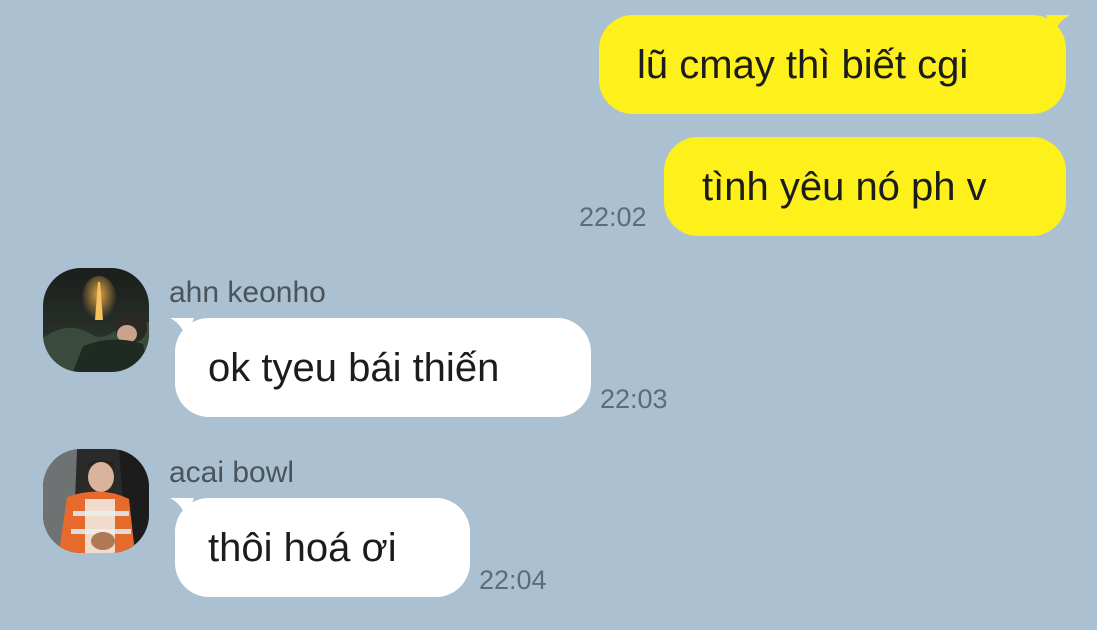  I want to click on message-timestamp: 22:04, so click(513, 580).